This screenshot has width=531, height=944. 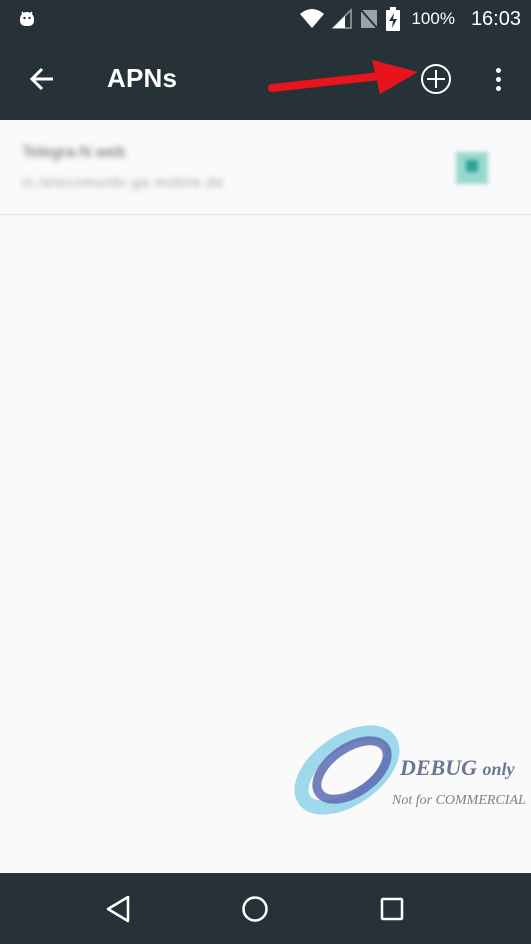 I want to click on watermark-logo, so click(x=347, y=770).